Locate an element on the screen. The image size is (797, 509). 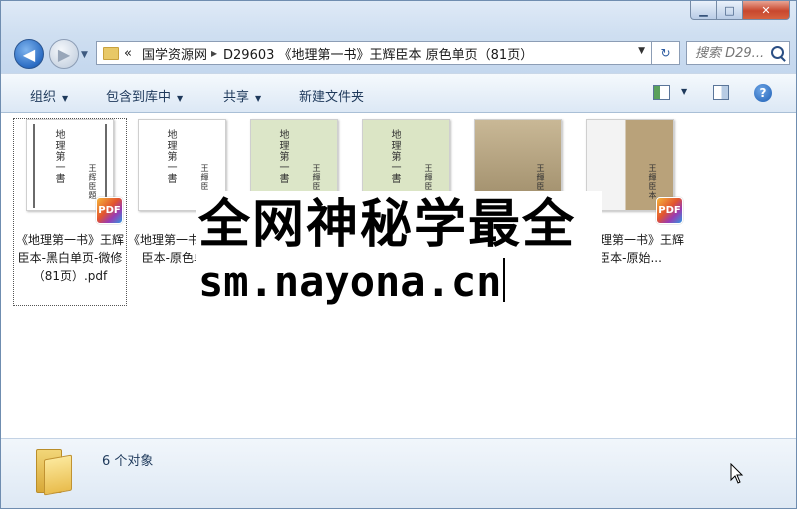
forward-button: ▶ is located at coordinates (64, 54).